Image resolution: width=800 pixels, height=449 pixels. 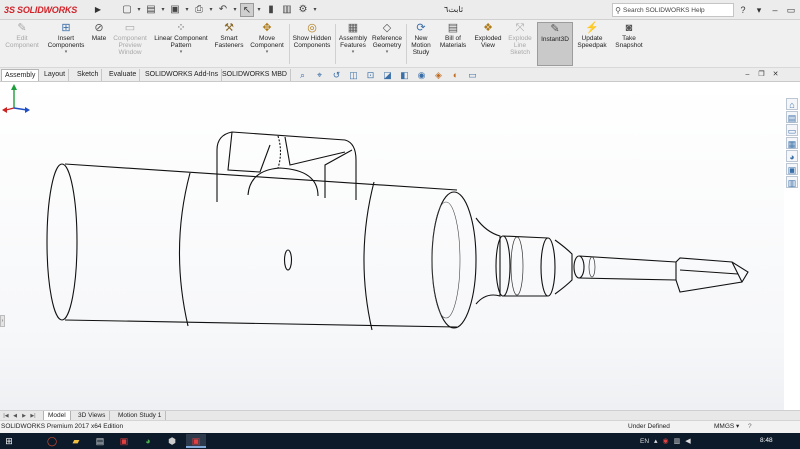 What do you see at coordinates (629, 44) in the screenshot?
I see `take-snapshot-button: ◙ Take Snapshot` at bounding box center [629, 44].